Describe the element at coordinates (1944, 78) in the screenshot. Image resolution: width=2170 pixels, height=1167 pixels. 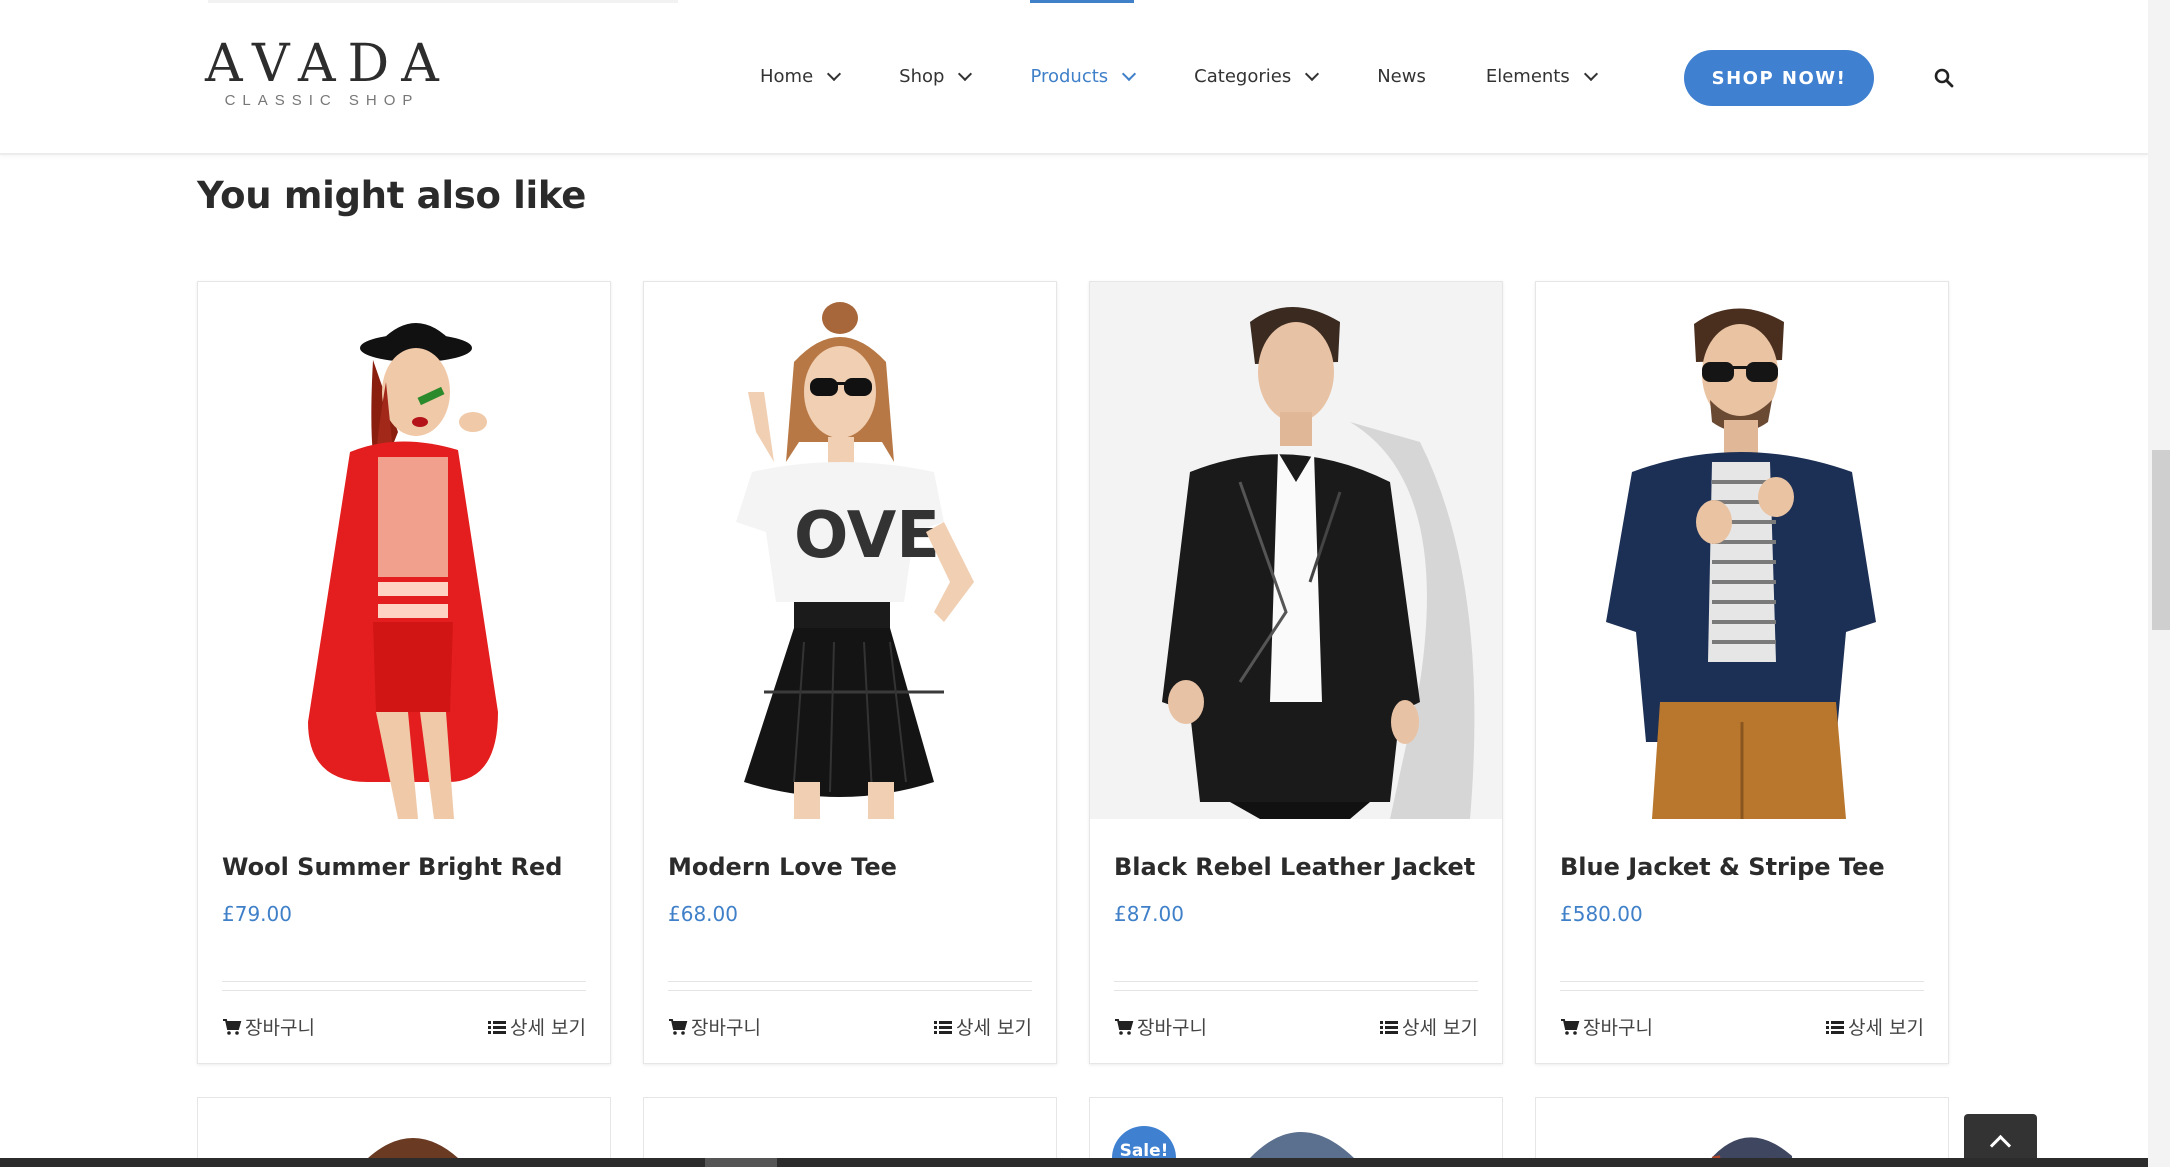
I see `search-icon` at that location.